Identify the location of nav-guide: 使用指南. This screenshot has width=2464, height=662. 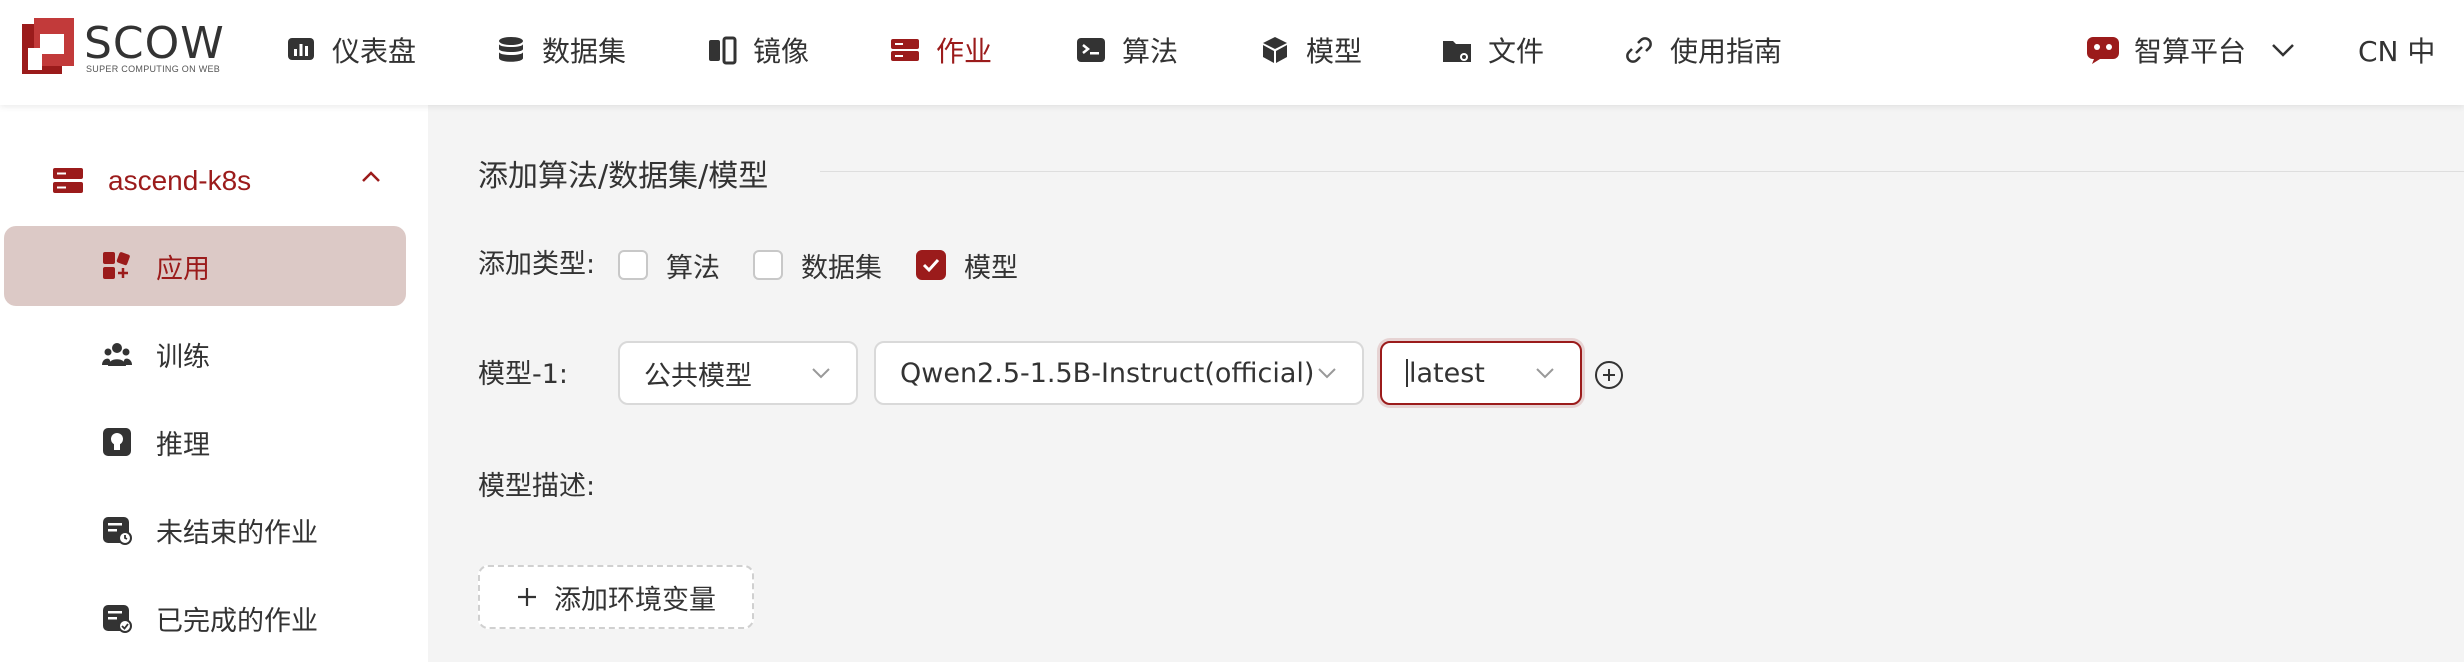
(1703, 50).